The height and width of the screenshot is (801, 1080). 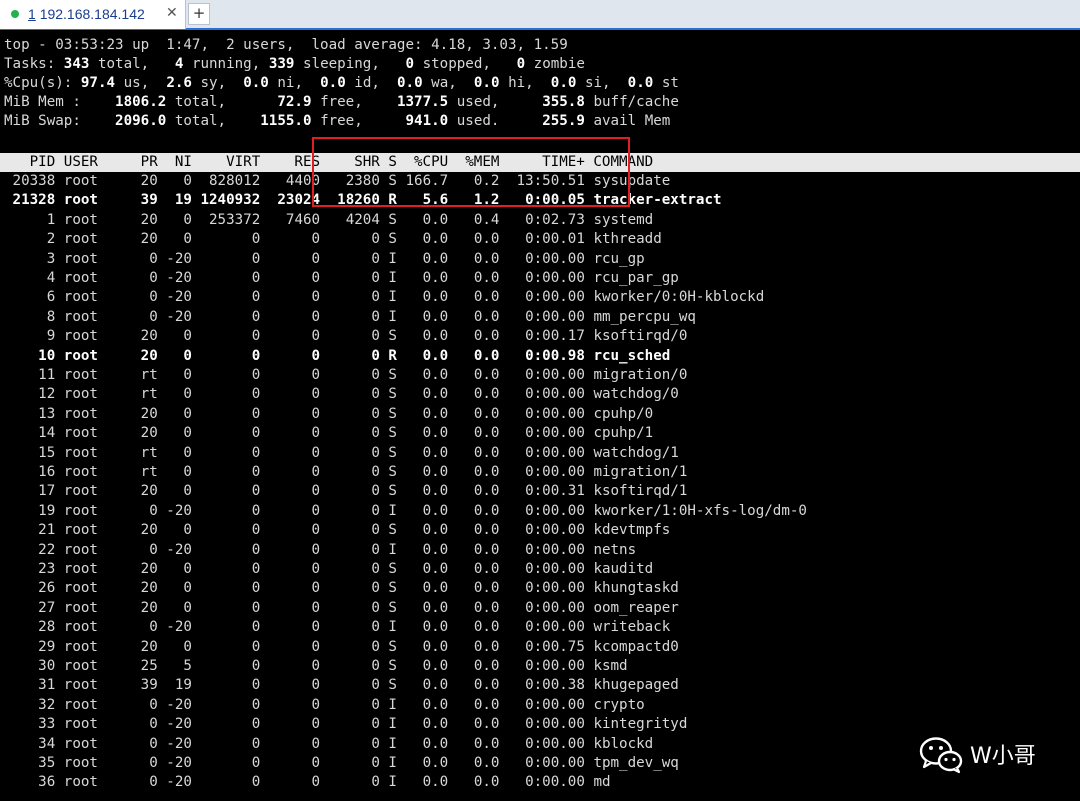 I want to click on cell-pid: 35, so click(x=30, y=763).